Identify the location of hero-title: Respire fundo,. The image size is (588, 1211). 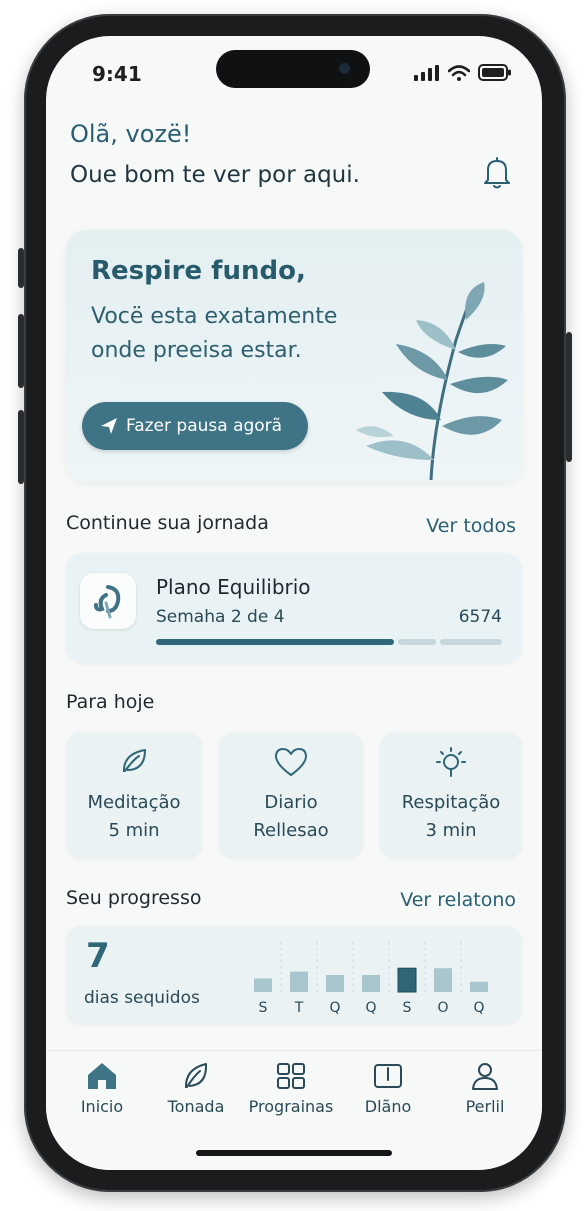
(198, 271).